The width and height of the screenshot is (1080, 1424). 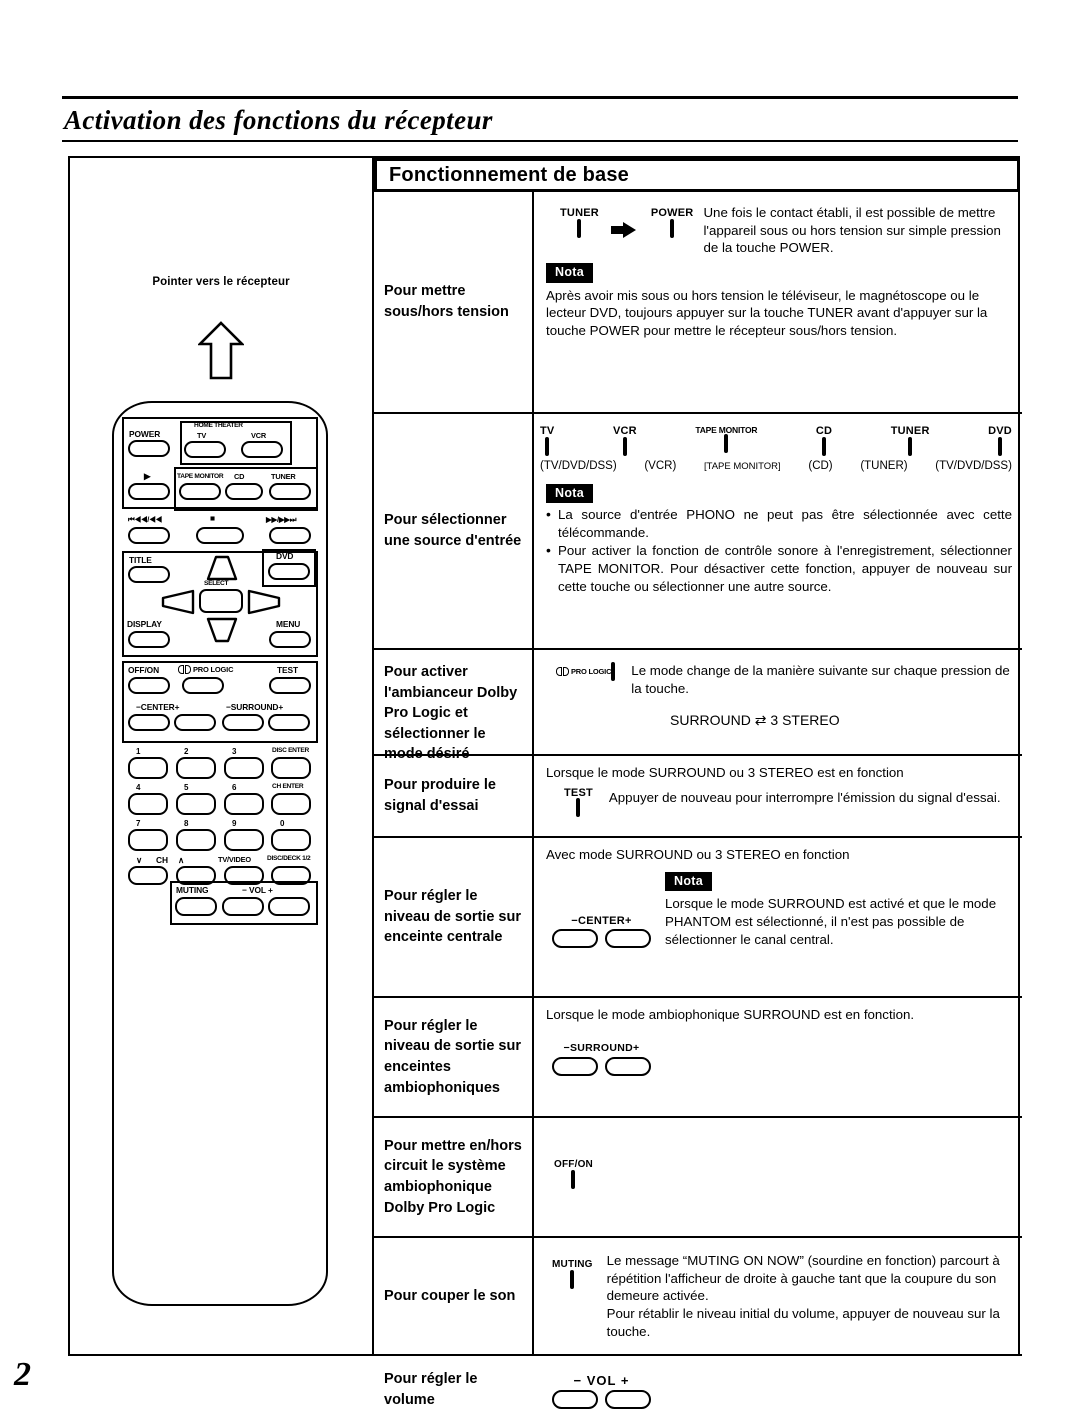 I want to click on remote-button-tape-monitor, so click(x=200, y=491).